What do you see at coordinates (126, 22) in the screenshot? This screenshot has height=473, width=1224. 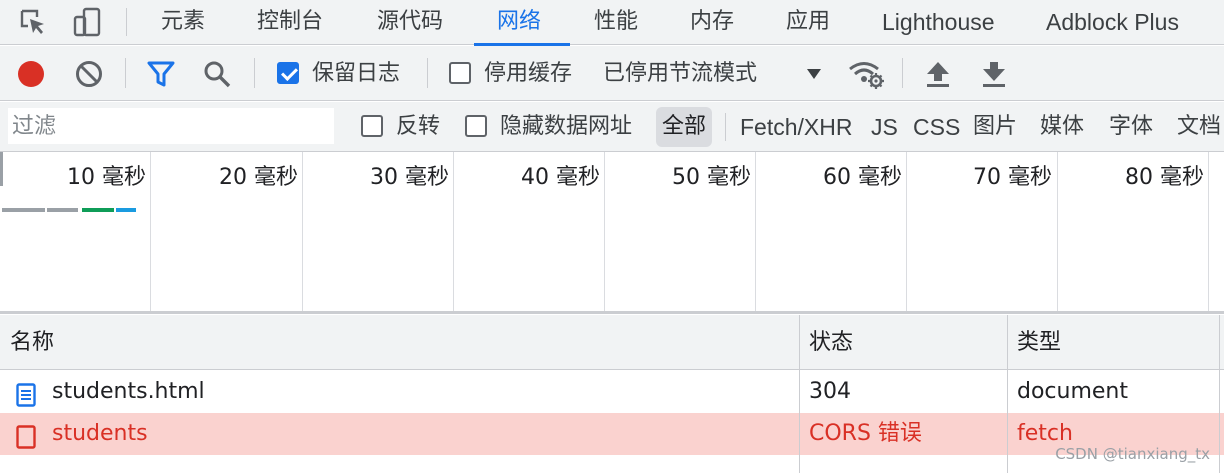 I see `tab-bar-divider` at bounding box center [126, 22].